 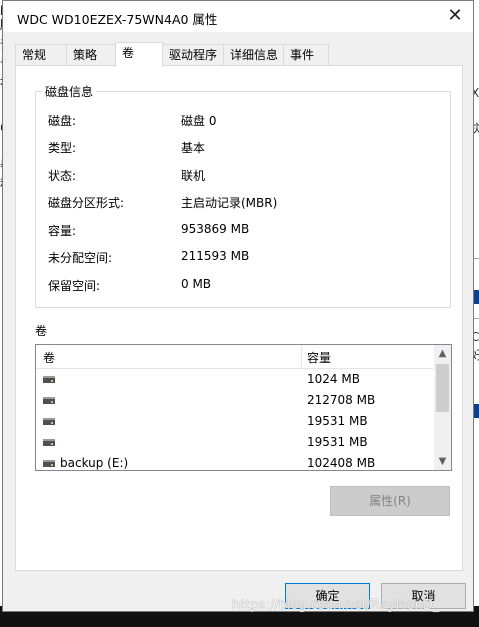 What do you see at coordinates (319, 357) in the screenshot?
I see `column-header-capacity: 容量` at bounding box center [319, 357].